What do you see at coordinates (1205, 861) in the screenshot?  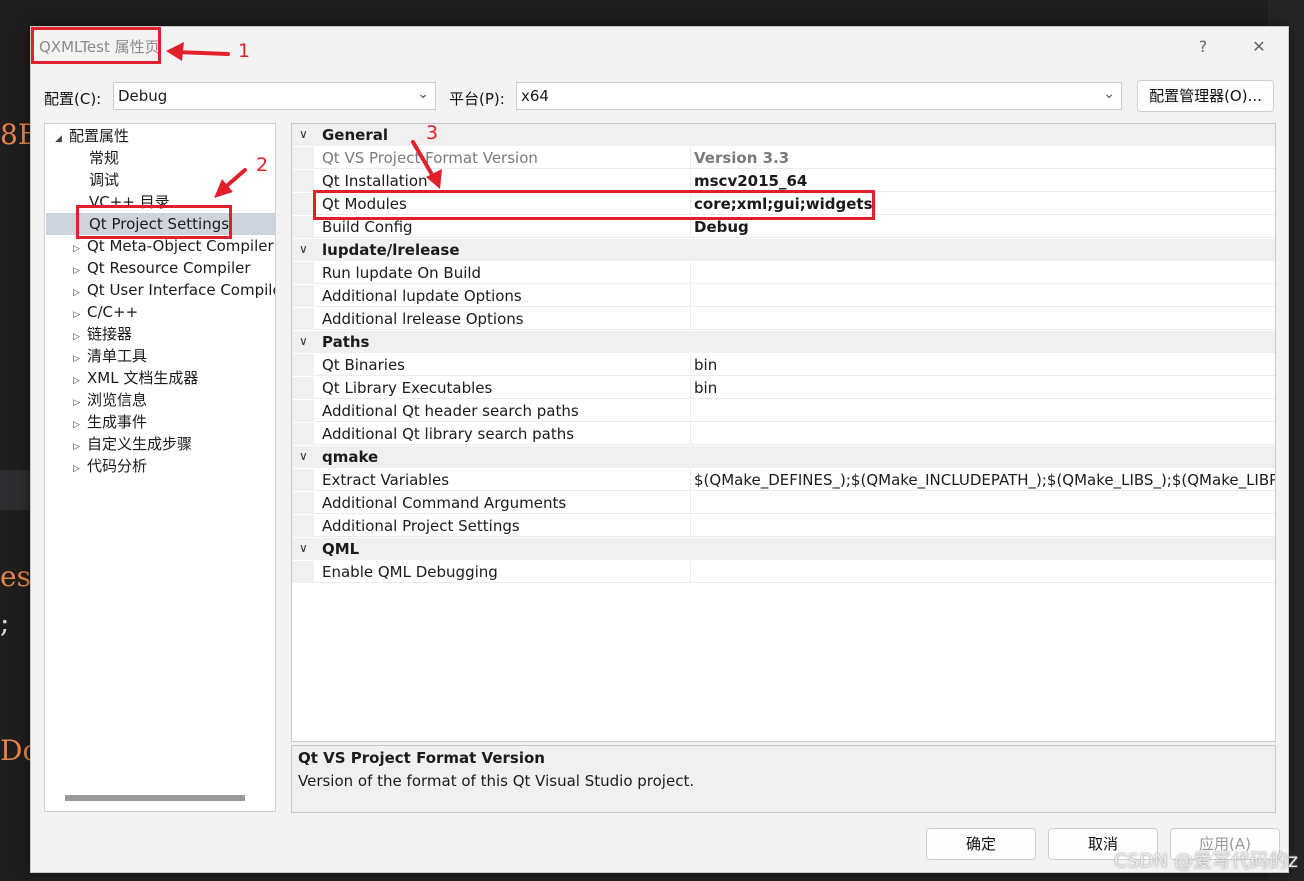 I see `watermark: CSDN @爱写代码的z` at bounding box center [1205, 861].